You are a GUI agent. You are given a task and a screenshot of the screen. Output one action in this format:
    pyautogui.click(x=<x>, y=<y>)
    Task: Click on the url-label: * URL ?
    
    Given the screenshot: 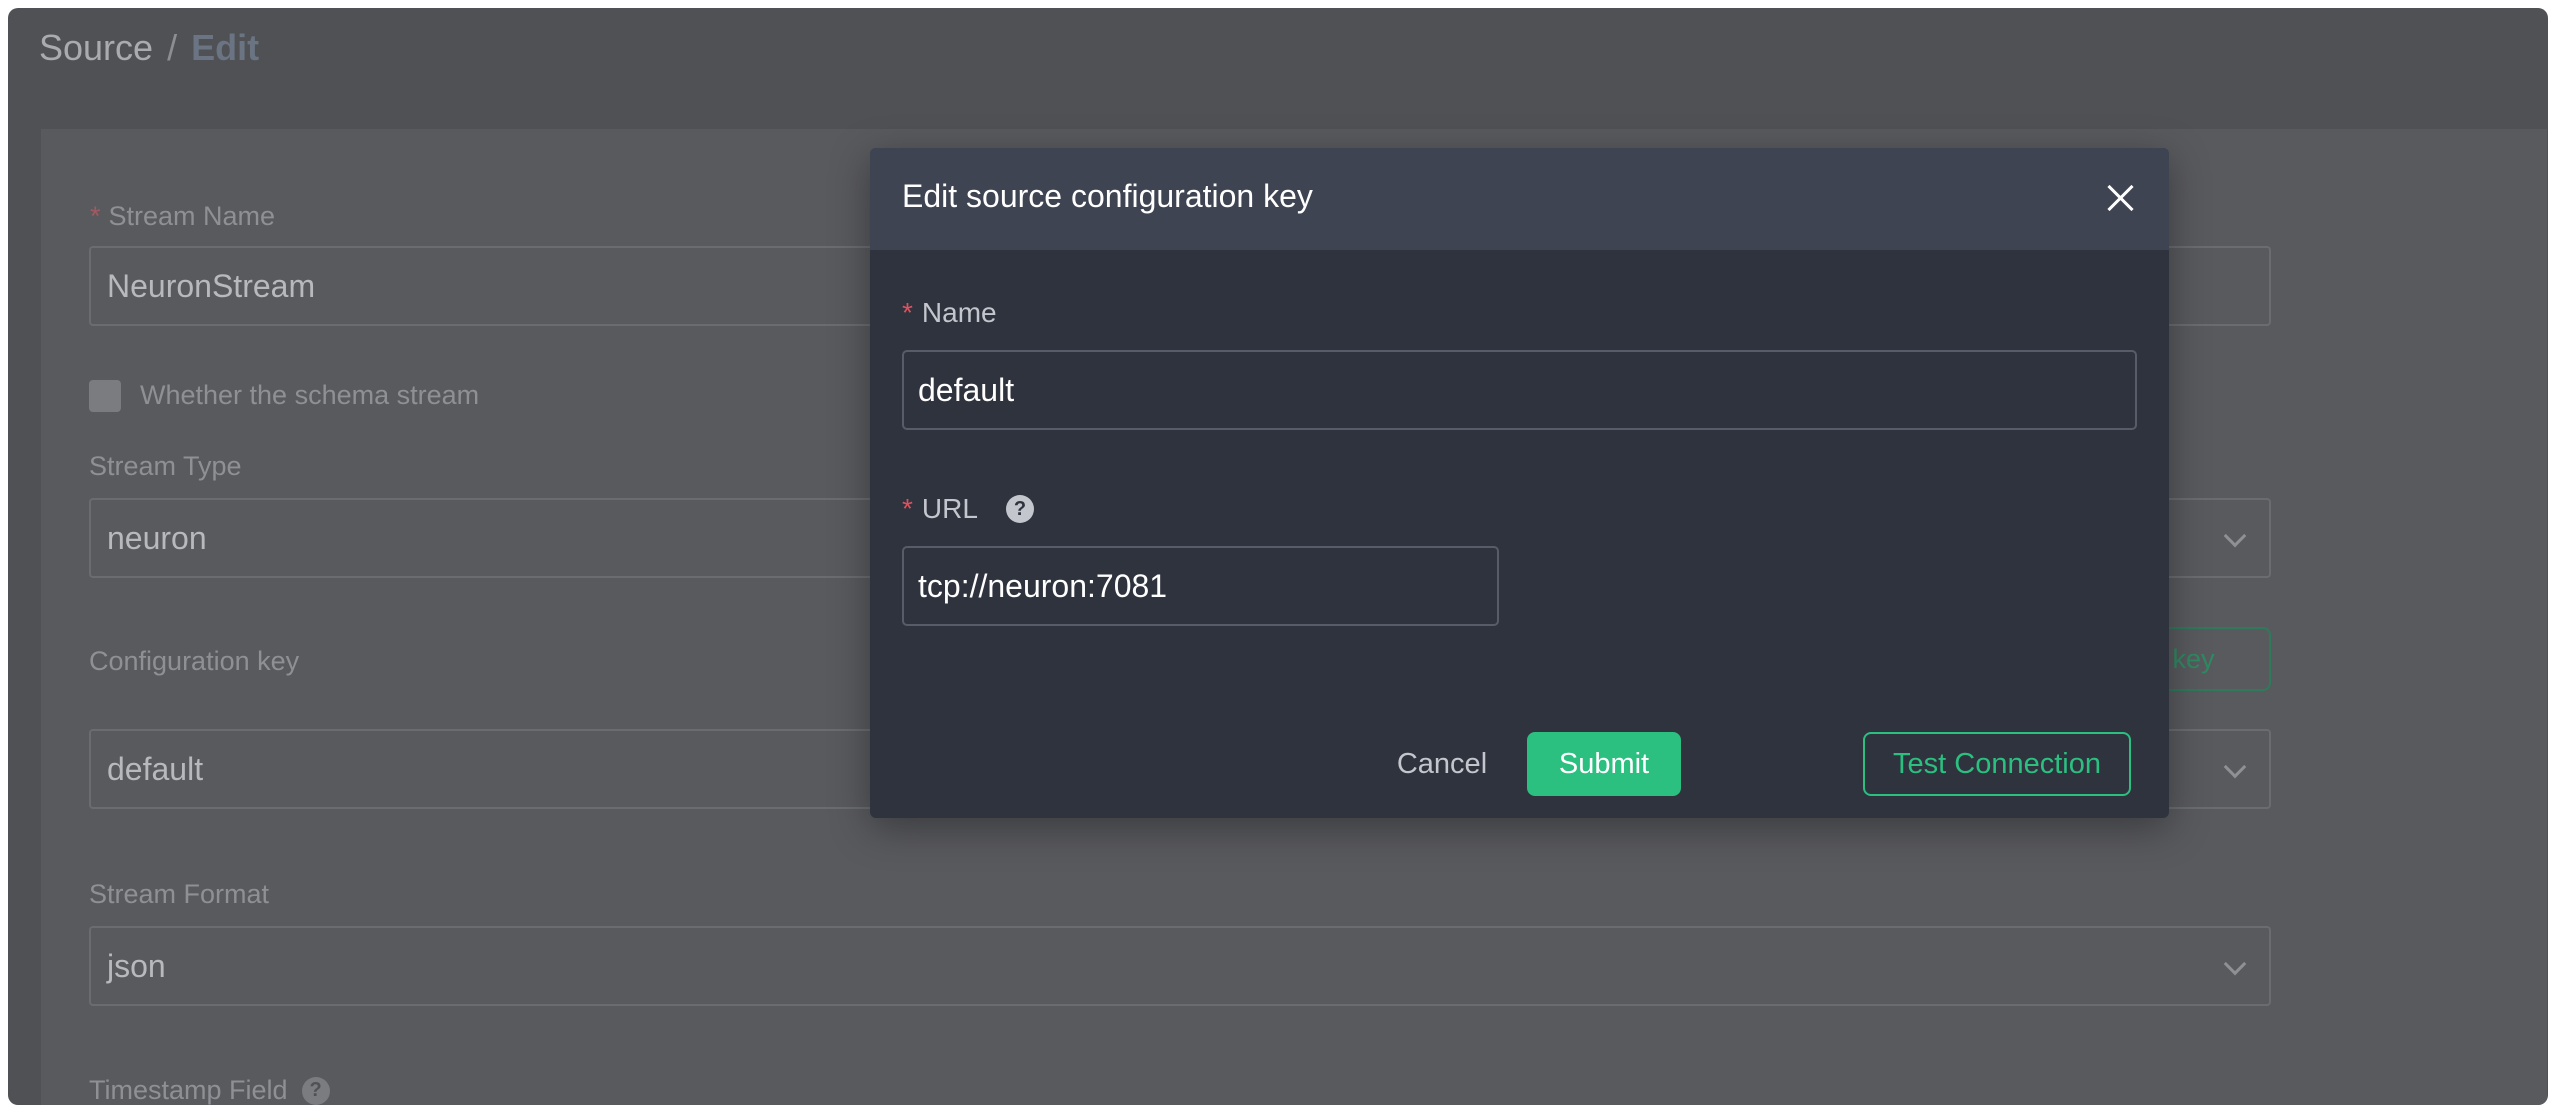 What is the action you would take?
    pyautogui.click(x=968, y=509)
    